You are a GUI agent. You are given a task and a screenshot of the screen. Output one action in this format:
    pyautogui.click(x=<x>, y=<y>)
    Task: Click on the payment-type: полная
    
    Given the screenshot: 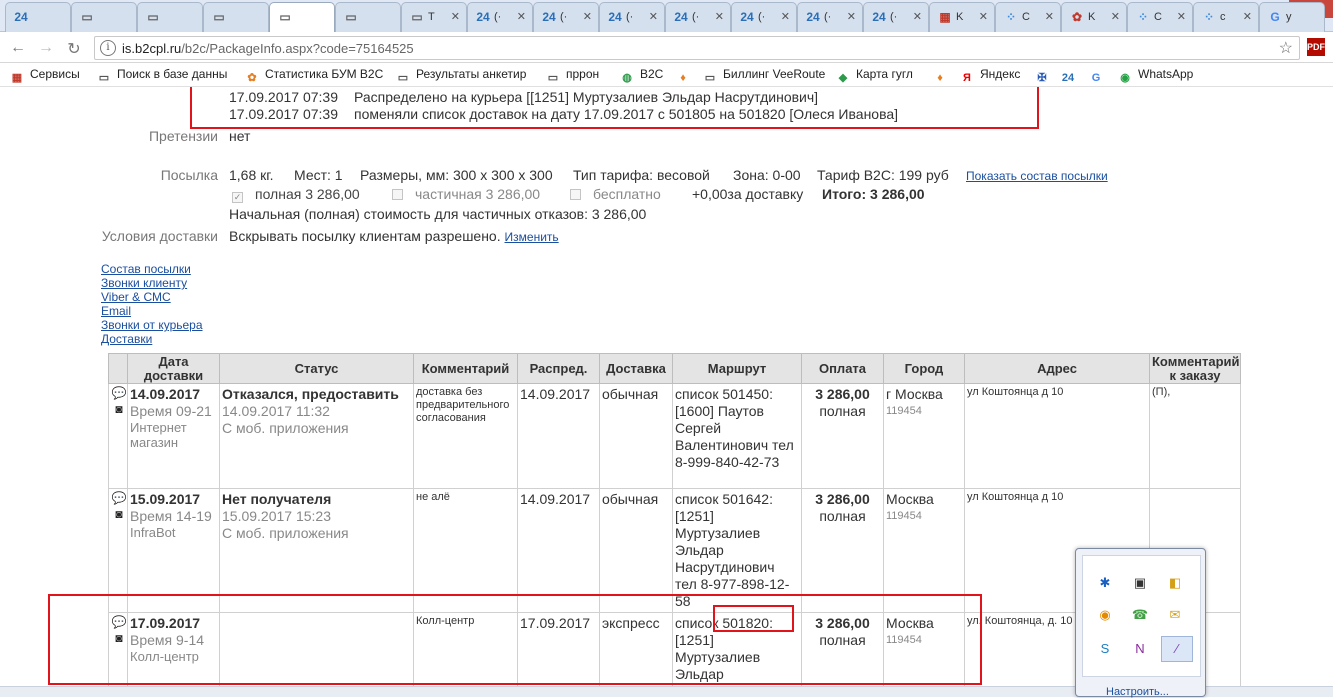 What is the action you would take?
    pyautogui.click(x=842, y=411)
    